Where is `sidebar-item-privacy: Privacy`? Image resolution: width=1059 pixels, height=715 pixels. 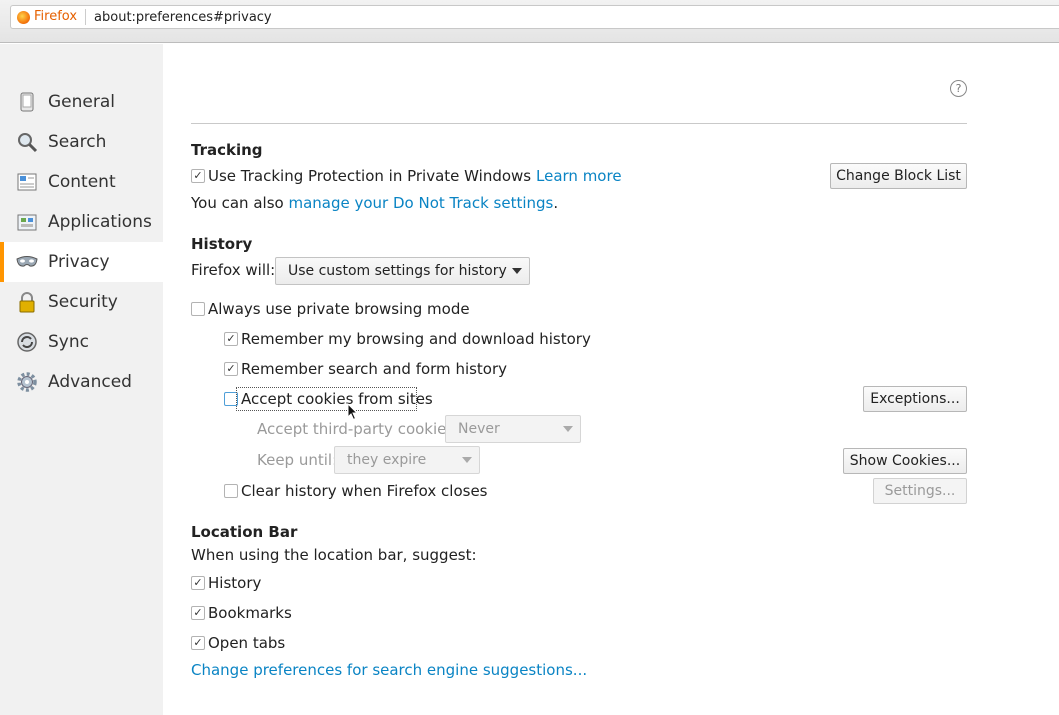
sidebar-item-privacy: Privacy is located at coordinates (81, 262).